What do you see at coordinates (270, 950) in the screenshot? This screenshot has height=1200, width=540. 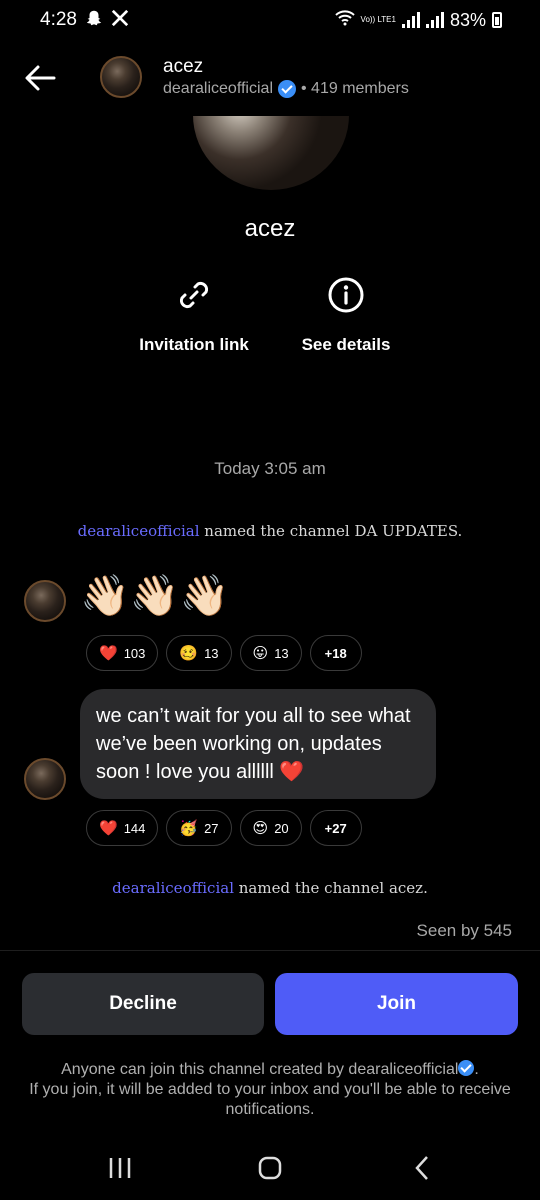 I see `divider` at bounding box center [270, 950].